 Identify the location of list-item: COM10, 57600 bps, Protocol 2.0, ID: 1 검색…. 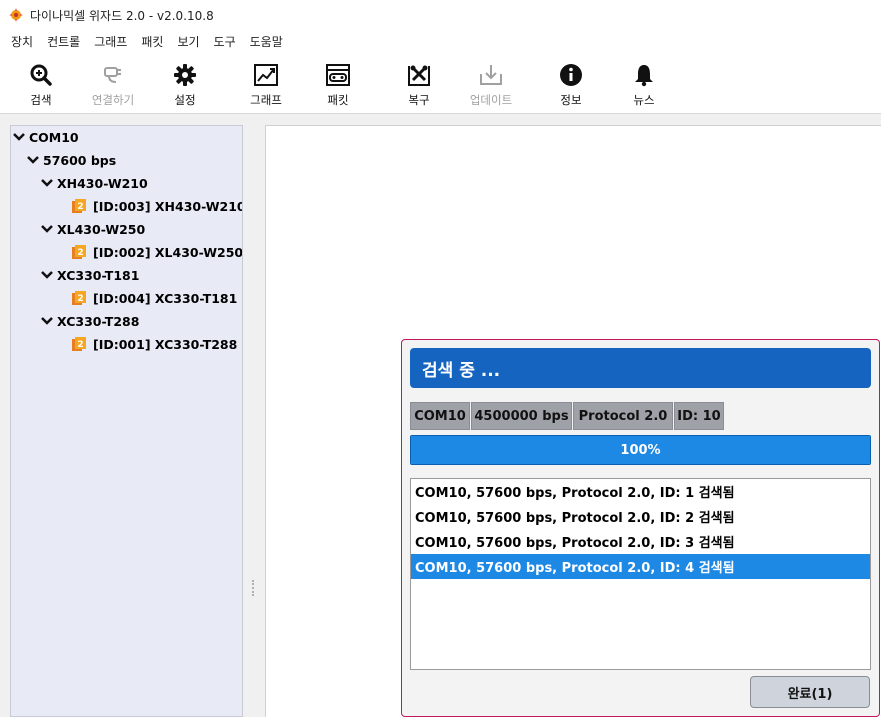
(640, 491).